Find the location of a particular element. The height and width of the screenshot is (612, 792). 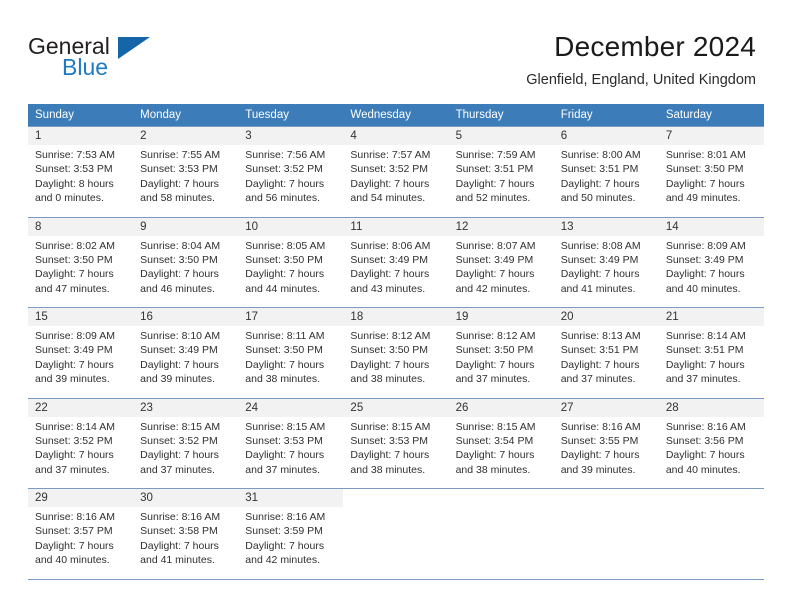

day-number: 16 is located at coordinates (186, 316).